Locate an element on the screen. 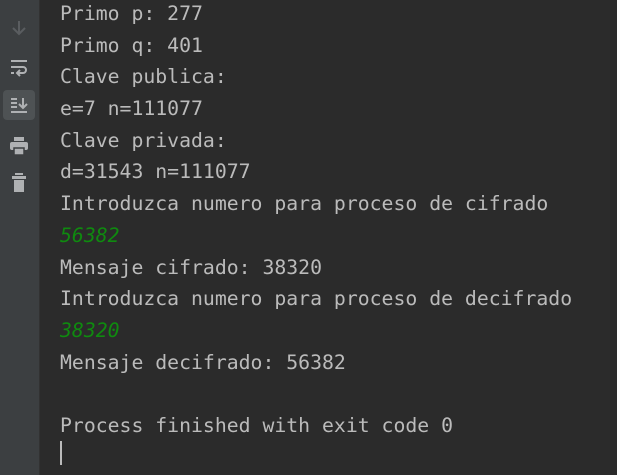 The height and width of the screenshot is (475, 617). scroll-to-end-icon is located at coordinates (19, 105).